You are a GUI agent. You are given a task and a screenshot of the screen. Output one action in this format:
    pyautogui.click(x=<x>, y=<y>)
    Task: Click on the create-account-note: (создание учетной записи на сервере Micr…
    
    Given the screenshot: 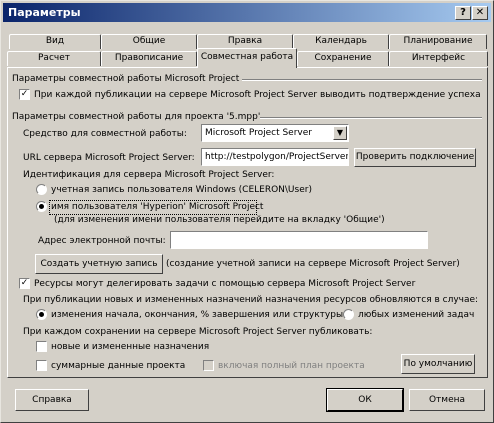 What is the action you would take?
    pyautogui.click(x=313, y=264)
    